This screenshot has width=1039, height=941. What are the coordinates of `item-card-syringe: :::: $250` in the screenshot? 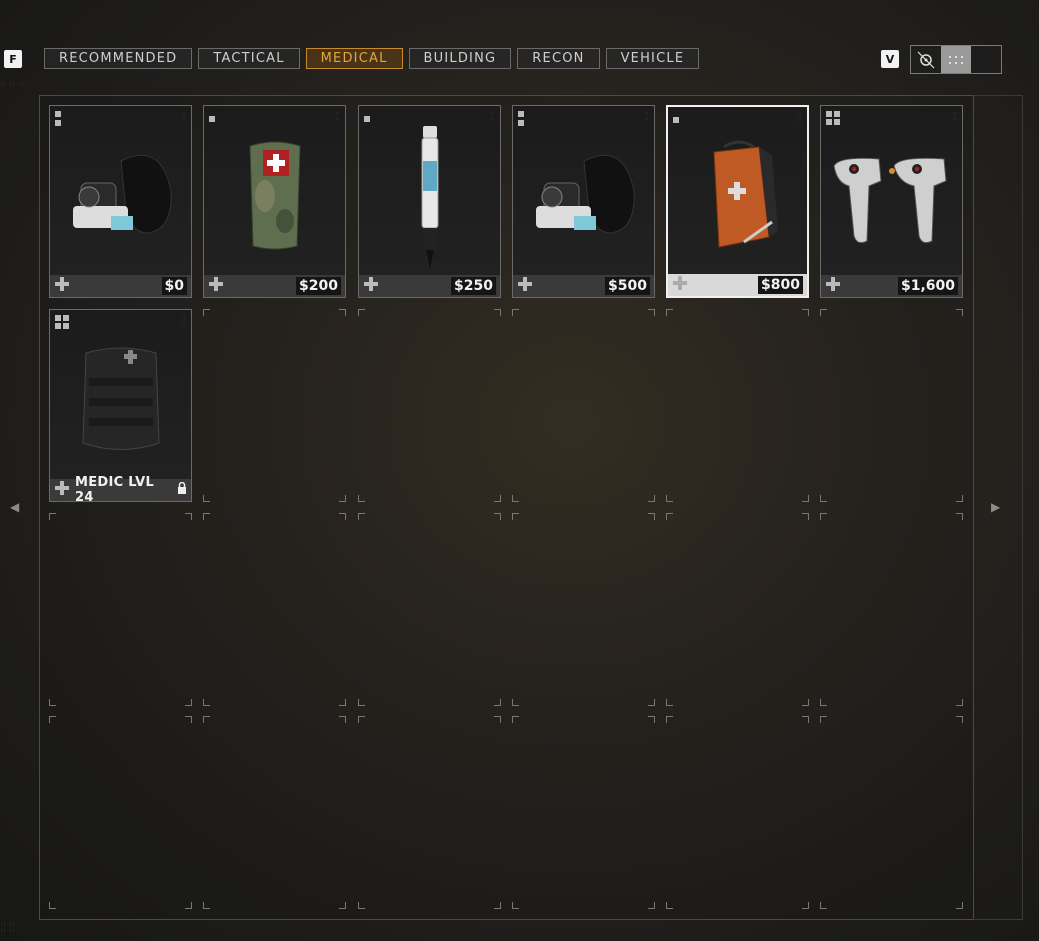 It's located at (429, 201).